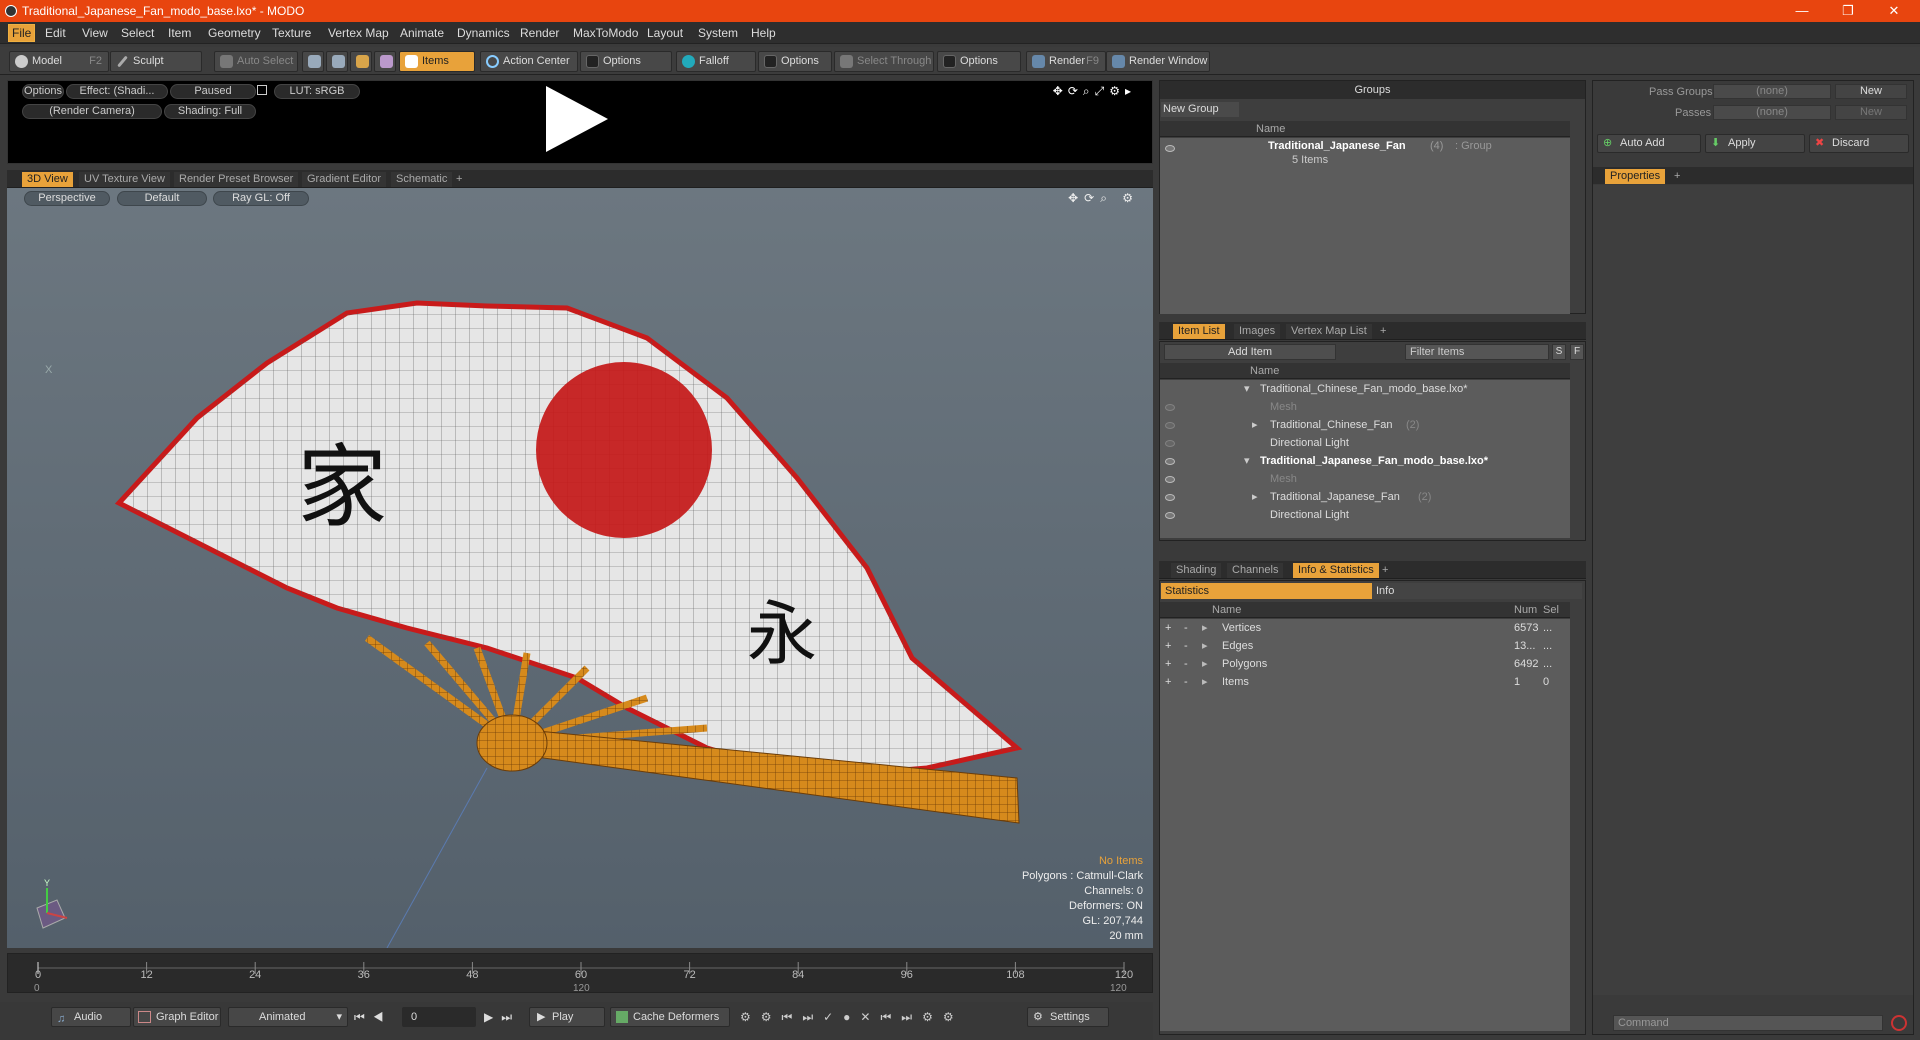 Image resolution: width=1920 pixels, height=1040 pixels. Describe the element at coordinates (47, 179) in the screenshot. I see `tab-3d-view: 3D View` at that location.